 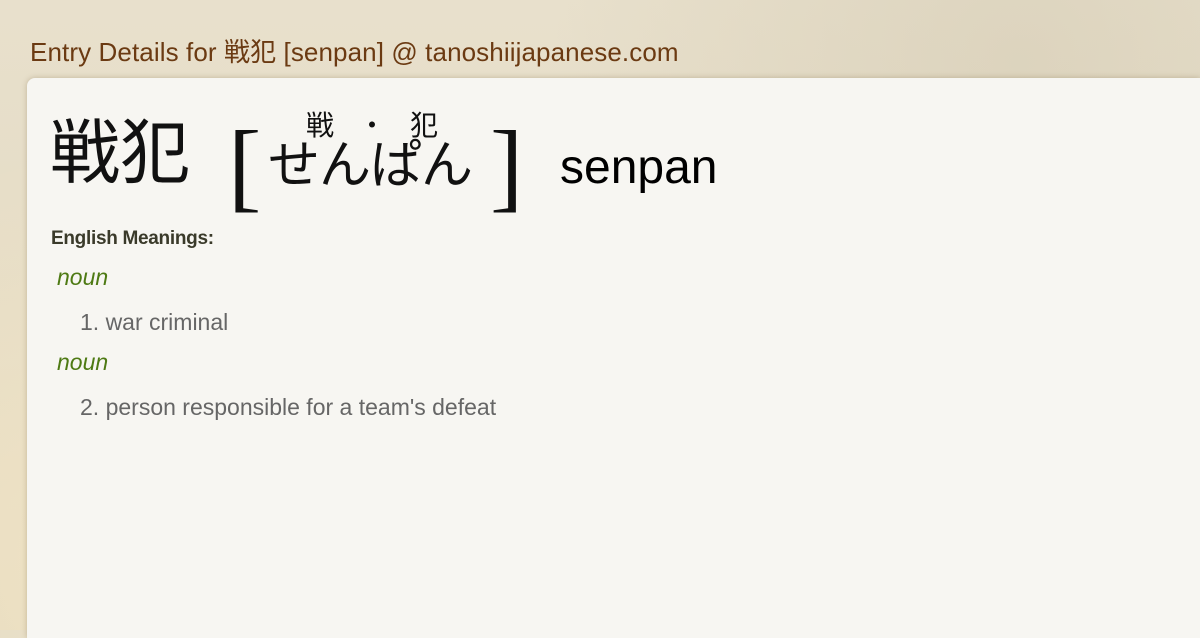 What do you see at coordinates (154, 322) in the screenshot?
I see `meaning-item: 1. war criminal` at bounding box center [154, 322].